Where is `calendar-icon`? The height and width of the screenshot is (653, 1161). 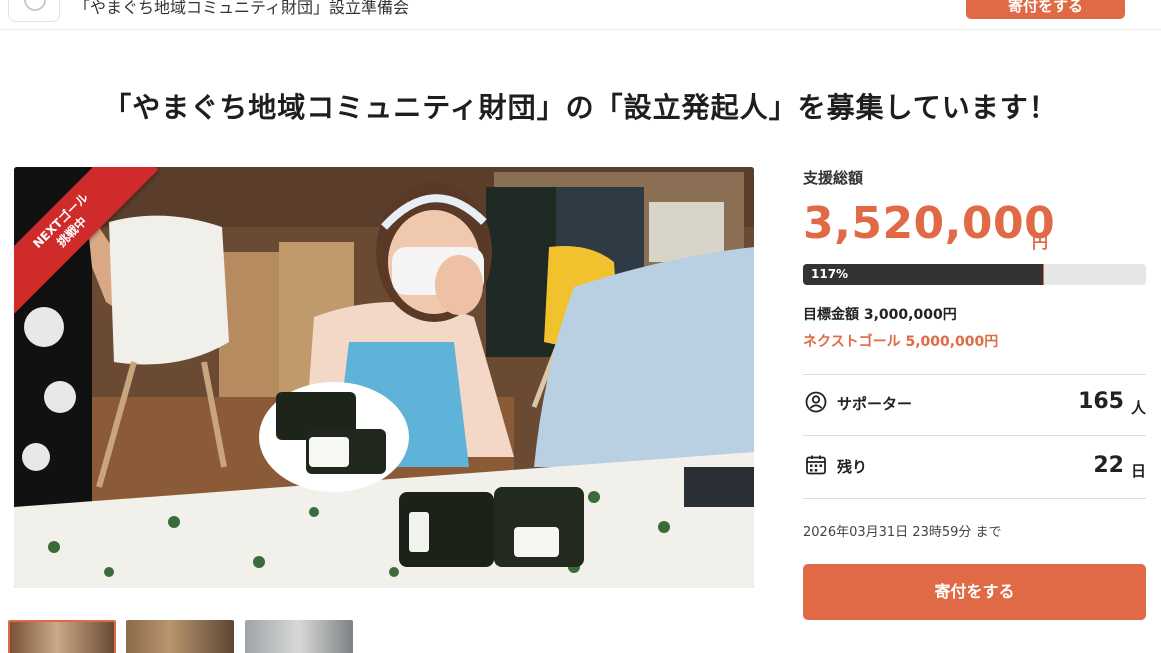
calendar-icon is located at coordinates (816, 465).